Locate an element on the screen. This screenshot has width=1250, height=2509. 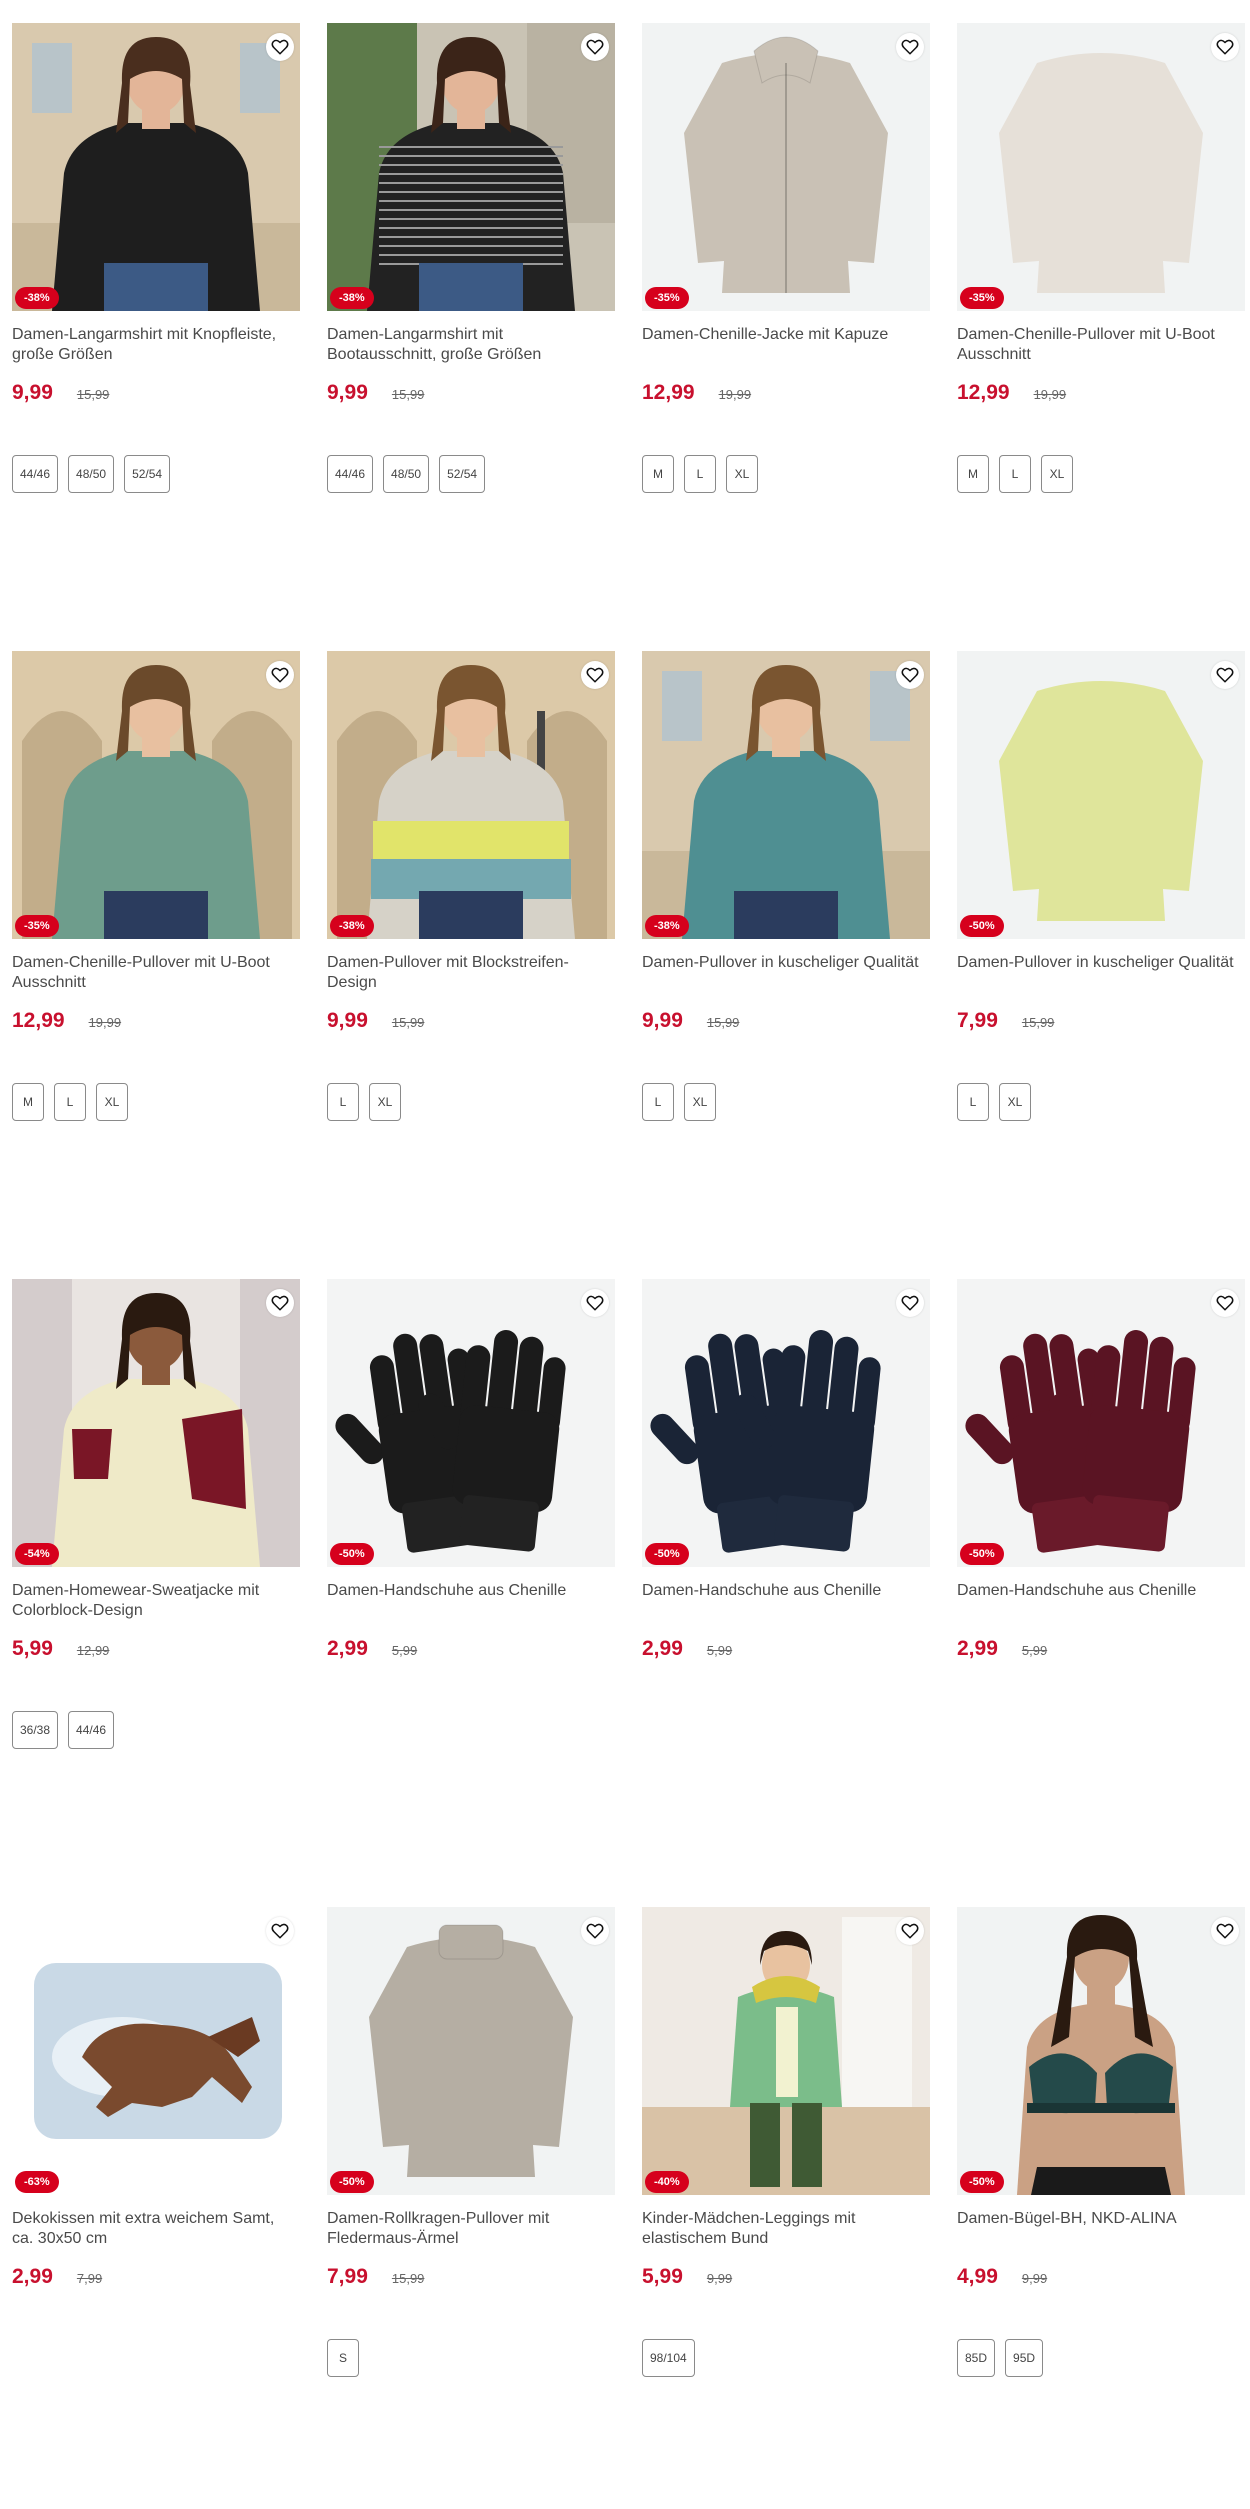
product-image: -54% is located at coordinates (156, 1423).